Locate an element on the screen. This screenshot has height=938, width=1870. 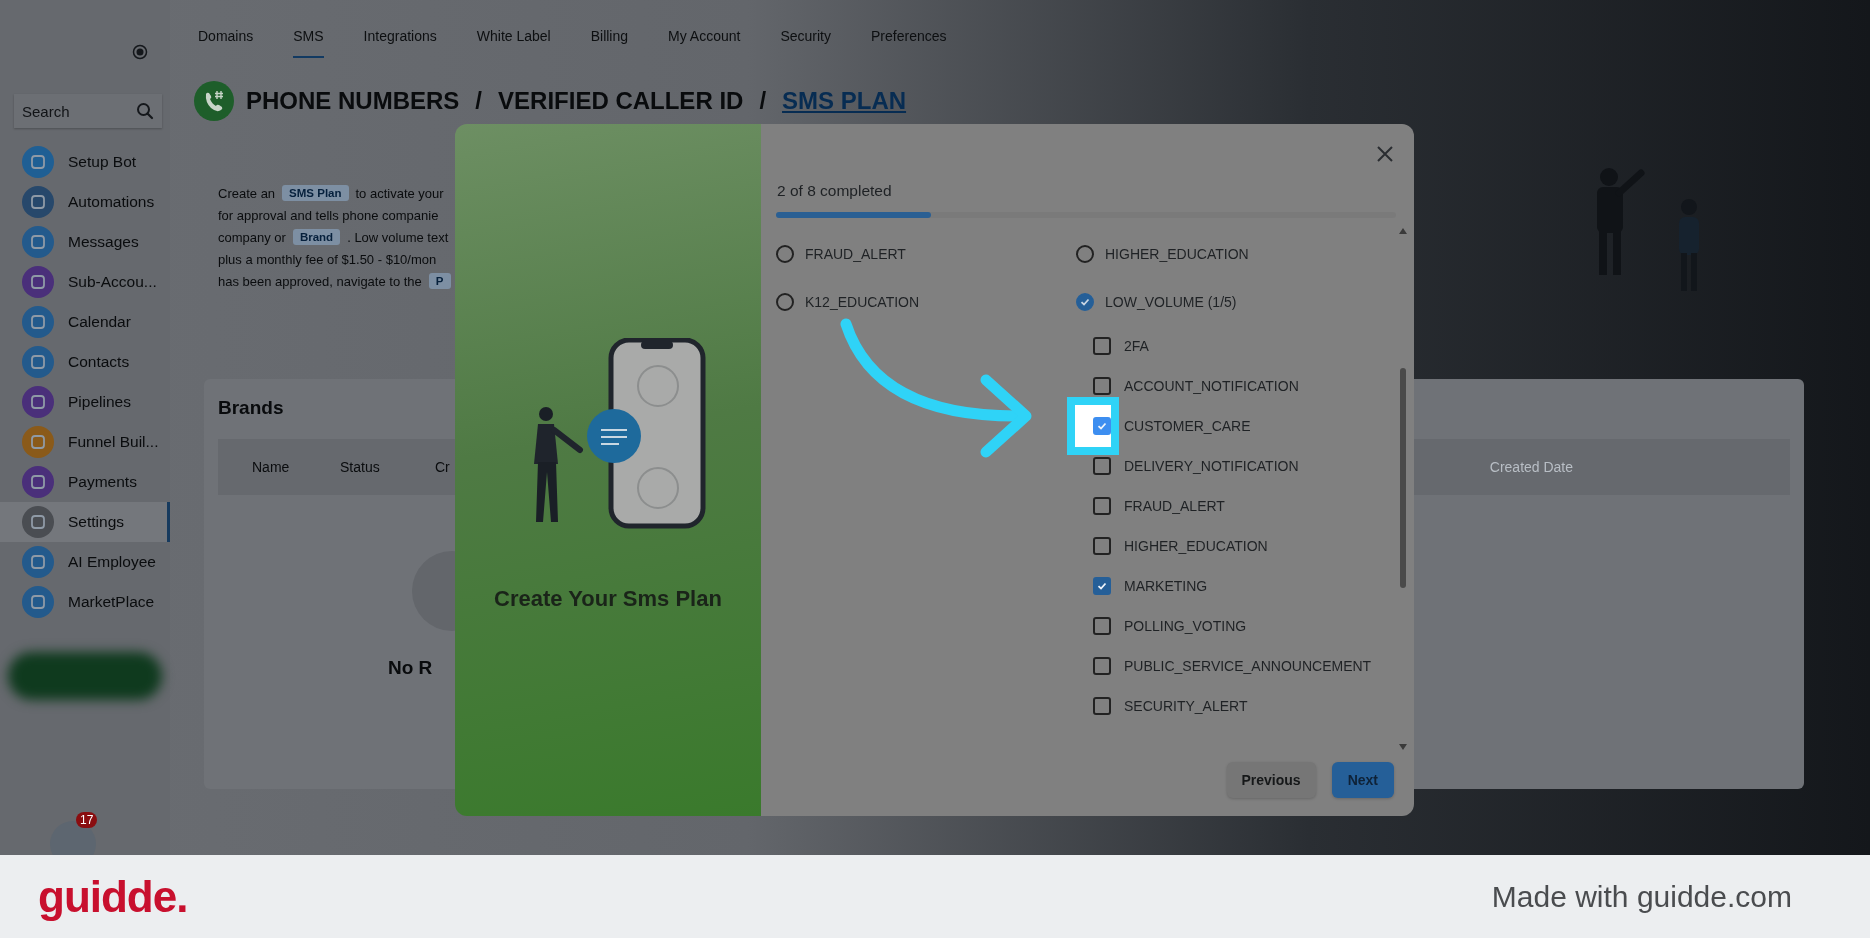
tab: My Account is located at coordinates (704, 43).